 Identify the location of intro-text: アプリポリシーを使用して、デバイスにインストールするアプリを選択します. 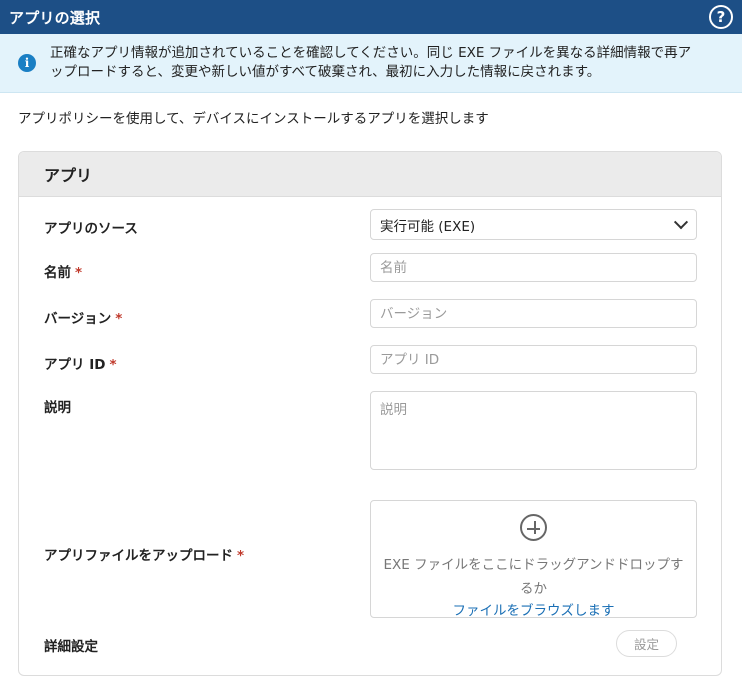
(253, 119).